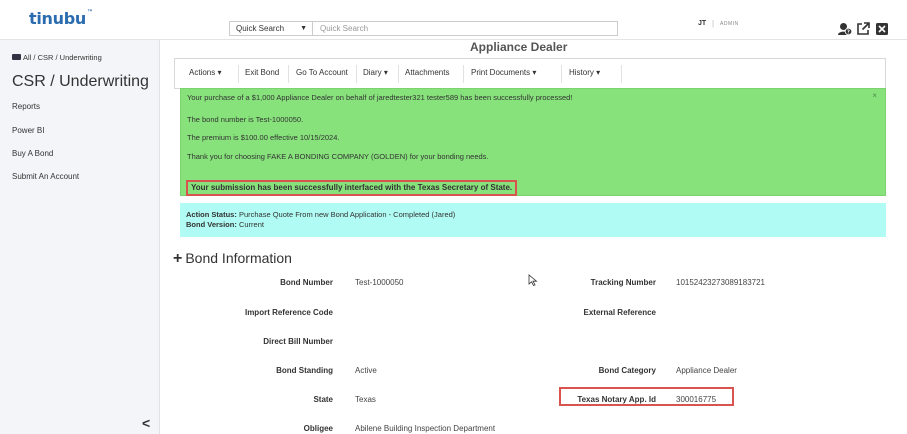 This screenshot has width=907, height=434. Describe the element at coordinates (262, 72) in the screenshot. I see `exit-bond-button: Exit Bond` at that location.